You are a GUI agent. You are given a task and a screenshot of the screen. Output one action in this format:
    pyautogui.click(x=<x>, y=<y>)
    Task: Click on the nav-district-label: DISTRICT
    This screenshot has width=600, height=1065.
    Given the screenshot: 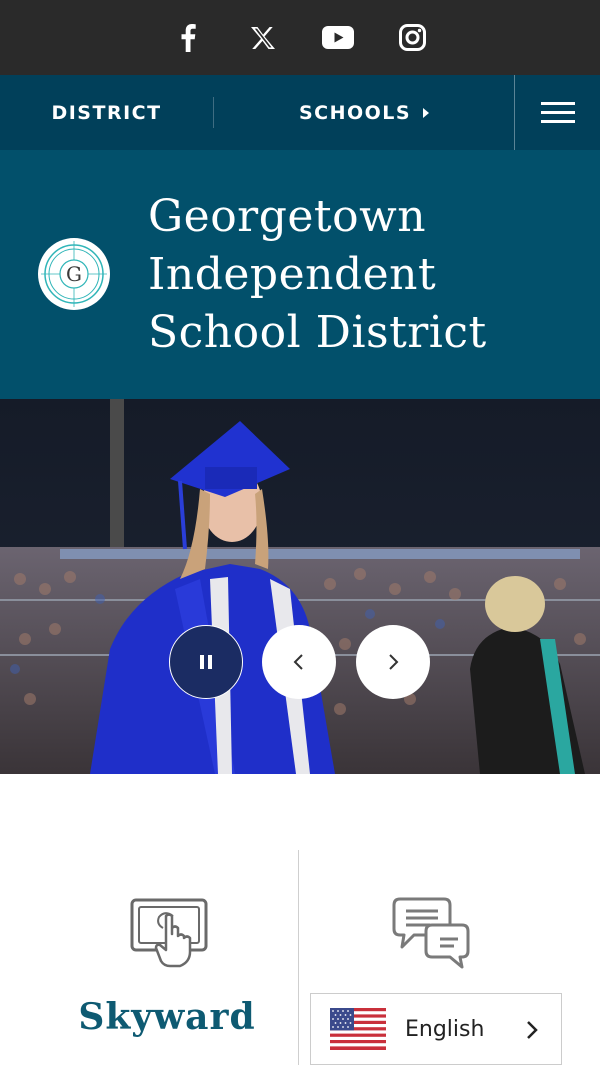 What is the action you would take?
    pyautogui.click(x=106, y=112)
    